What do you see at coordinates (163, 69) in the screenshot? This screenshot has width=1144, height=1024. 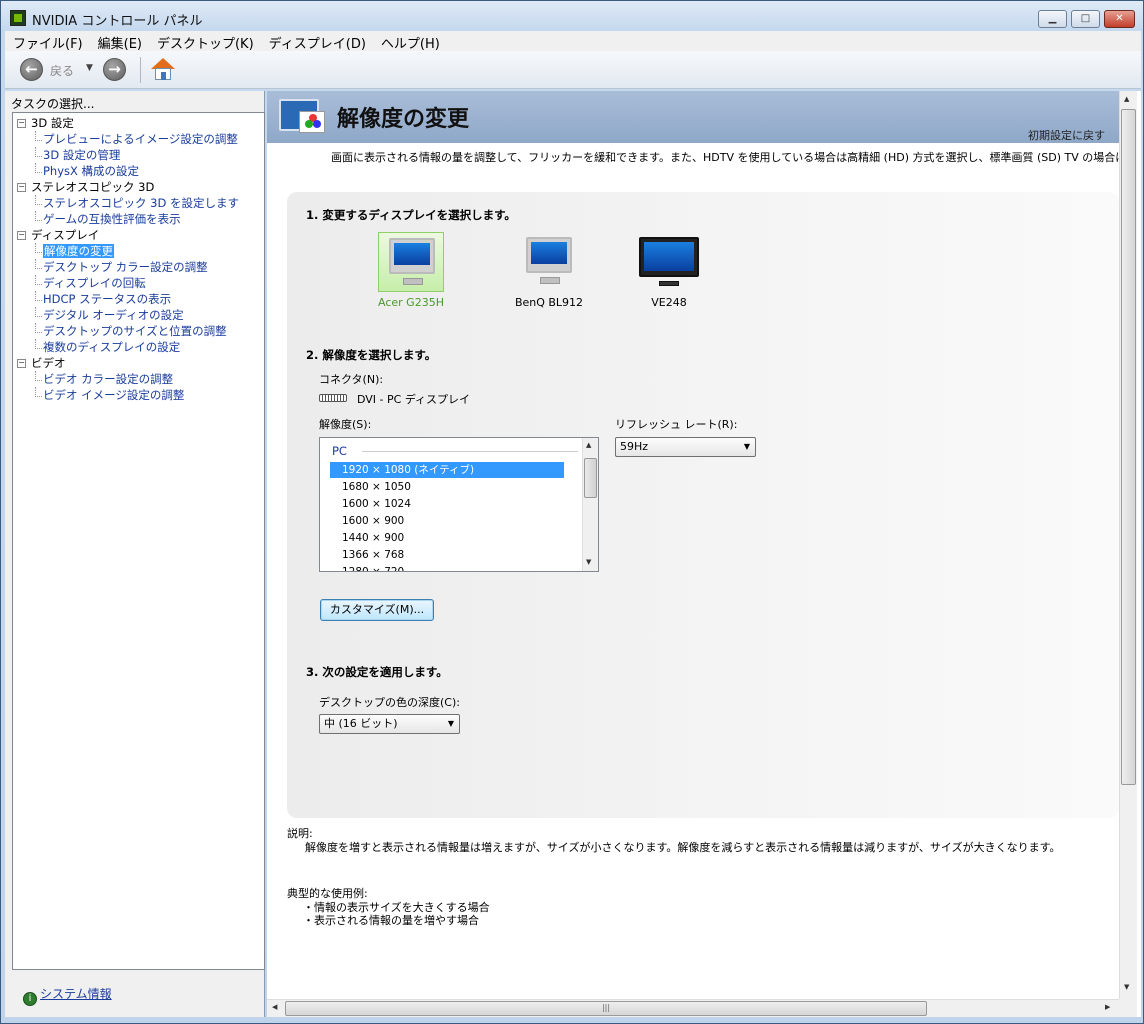 I see `home-icon` at bounding box center [163, 69].